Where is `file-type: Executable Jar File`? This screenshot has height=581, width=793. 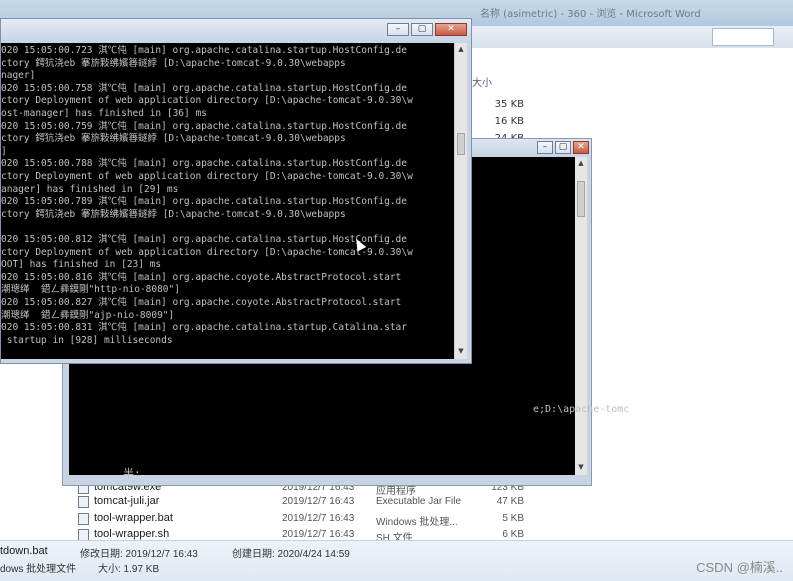
file-type: Executable Jar File is located at coordinates (419, 501).